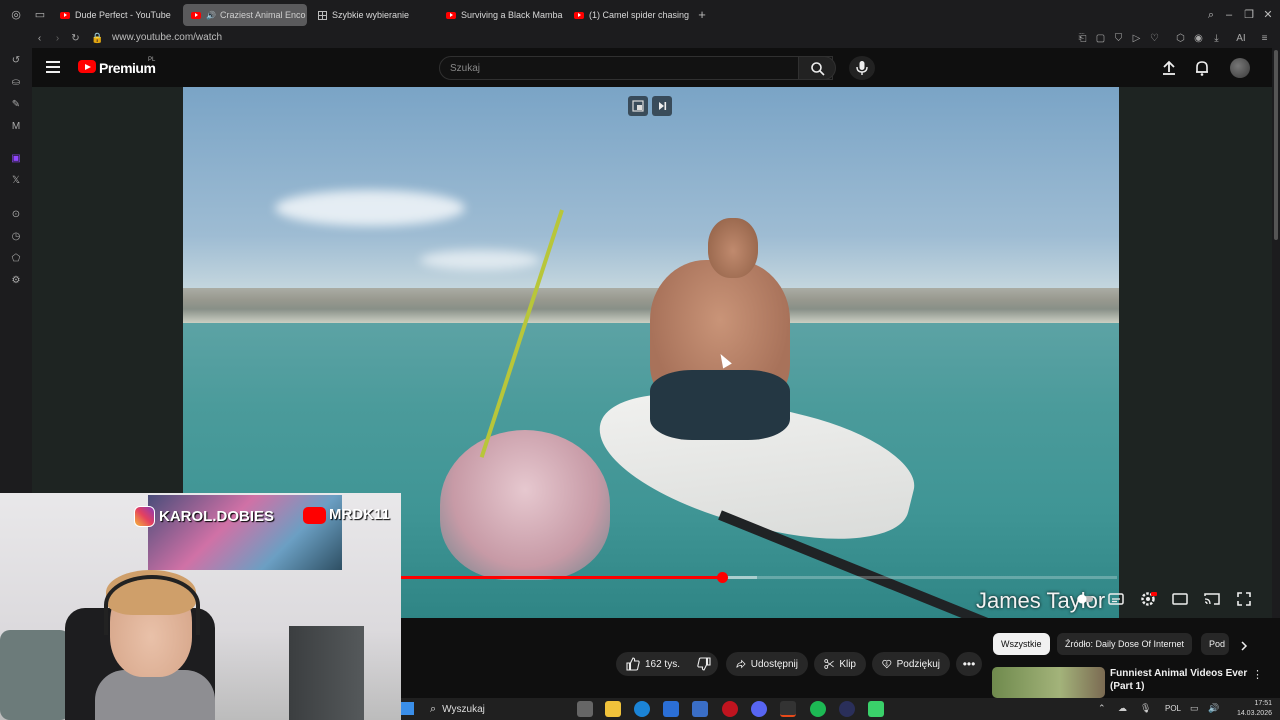 The image size is (1280, 720). Describe the element at coordinates (700, 709) in the screenshot. I see `app-icon` at that location.